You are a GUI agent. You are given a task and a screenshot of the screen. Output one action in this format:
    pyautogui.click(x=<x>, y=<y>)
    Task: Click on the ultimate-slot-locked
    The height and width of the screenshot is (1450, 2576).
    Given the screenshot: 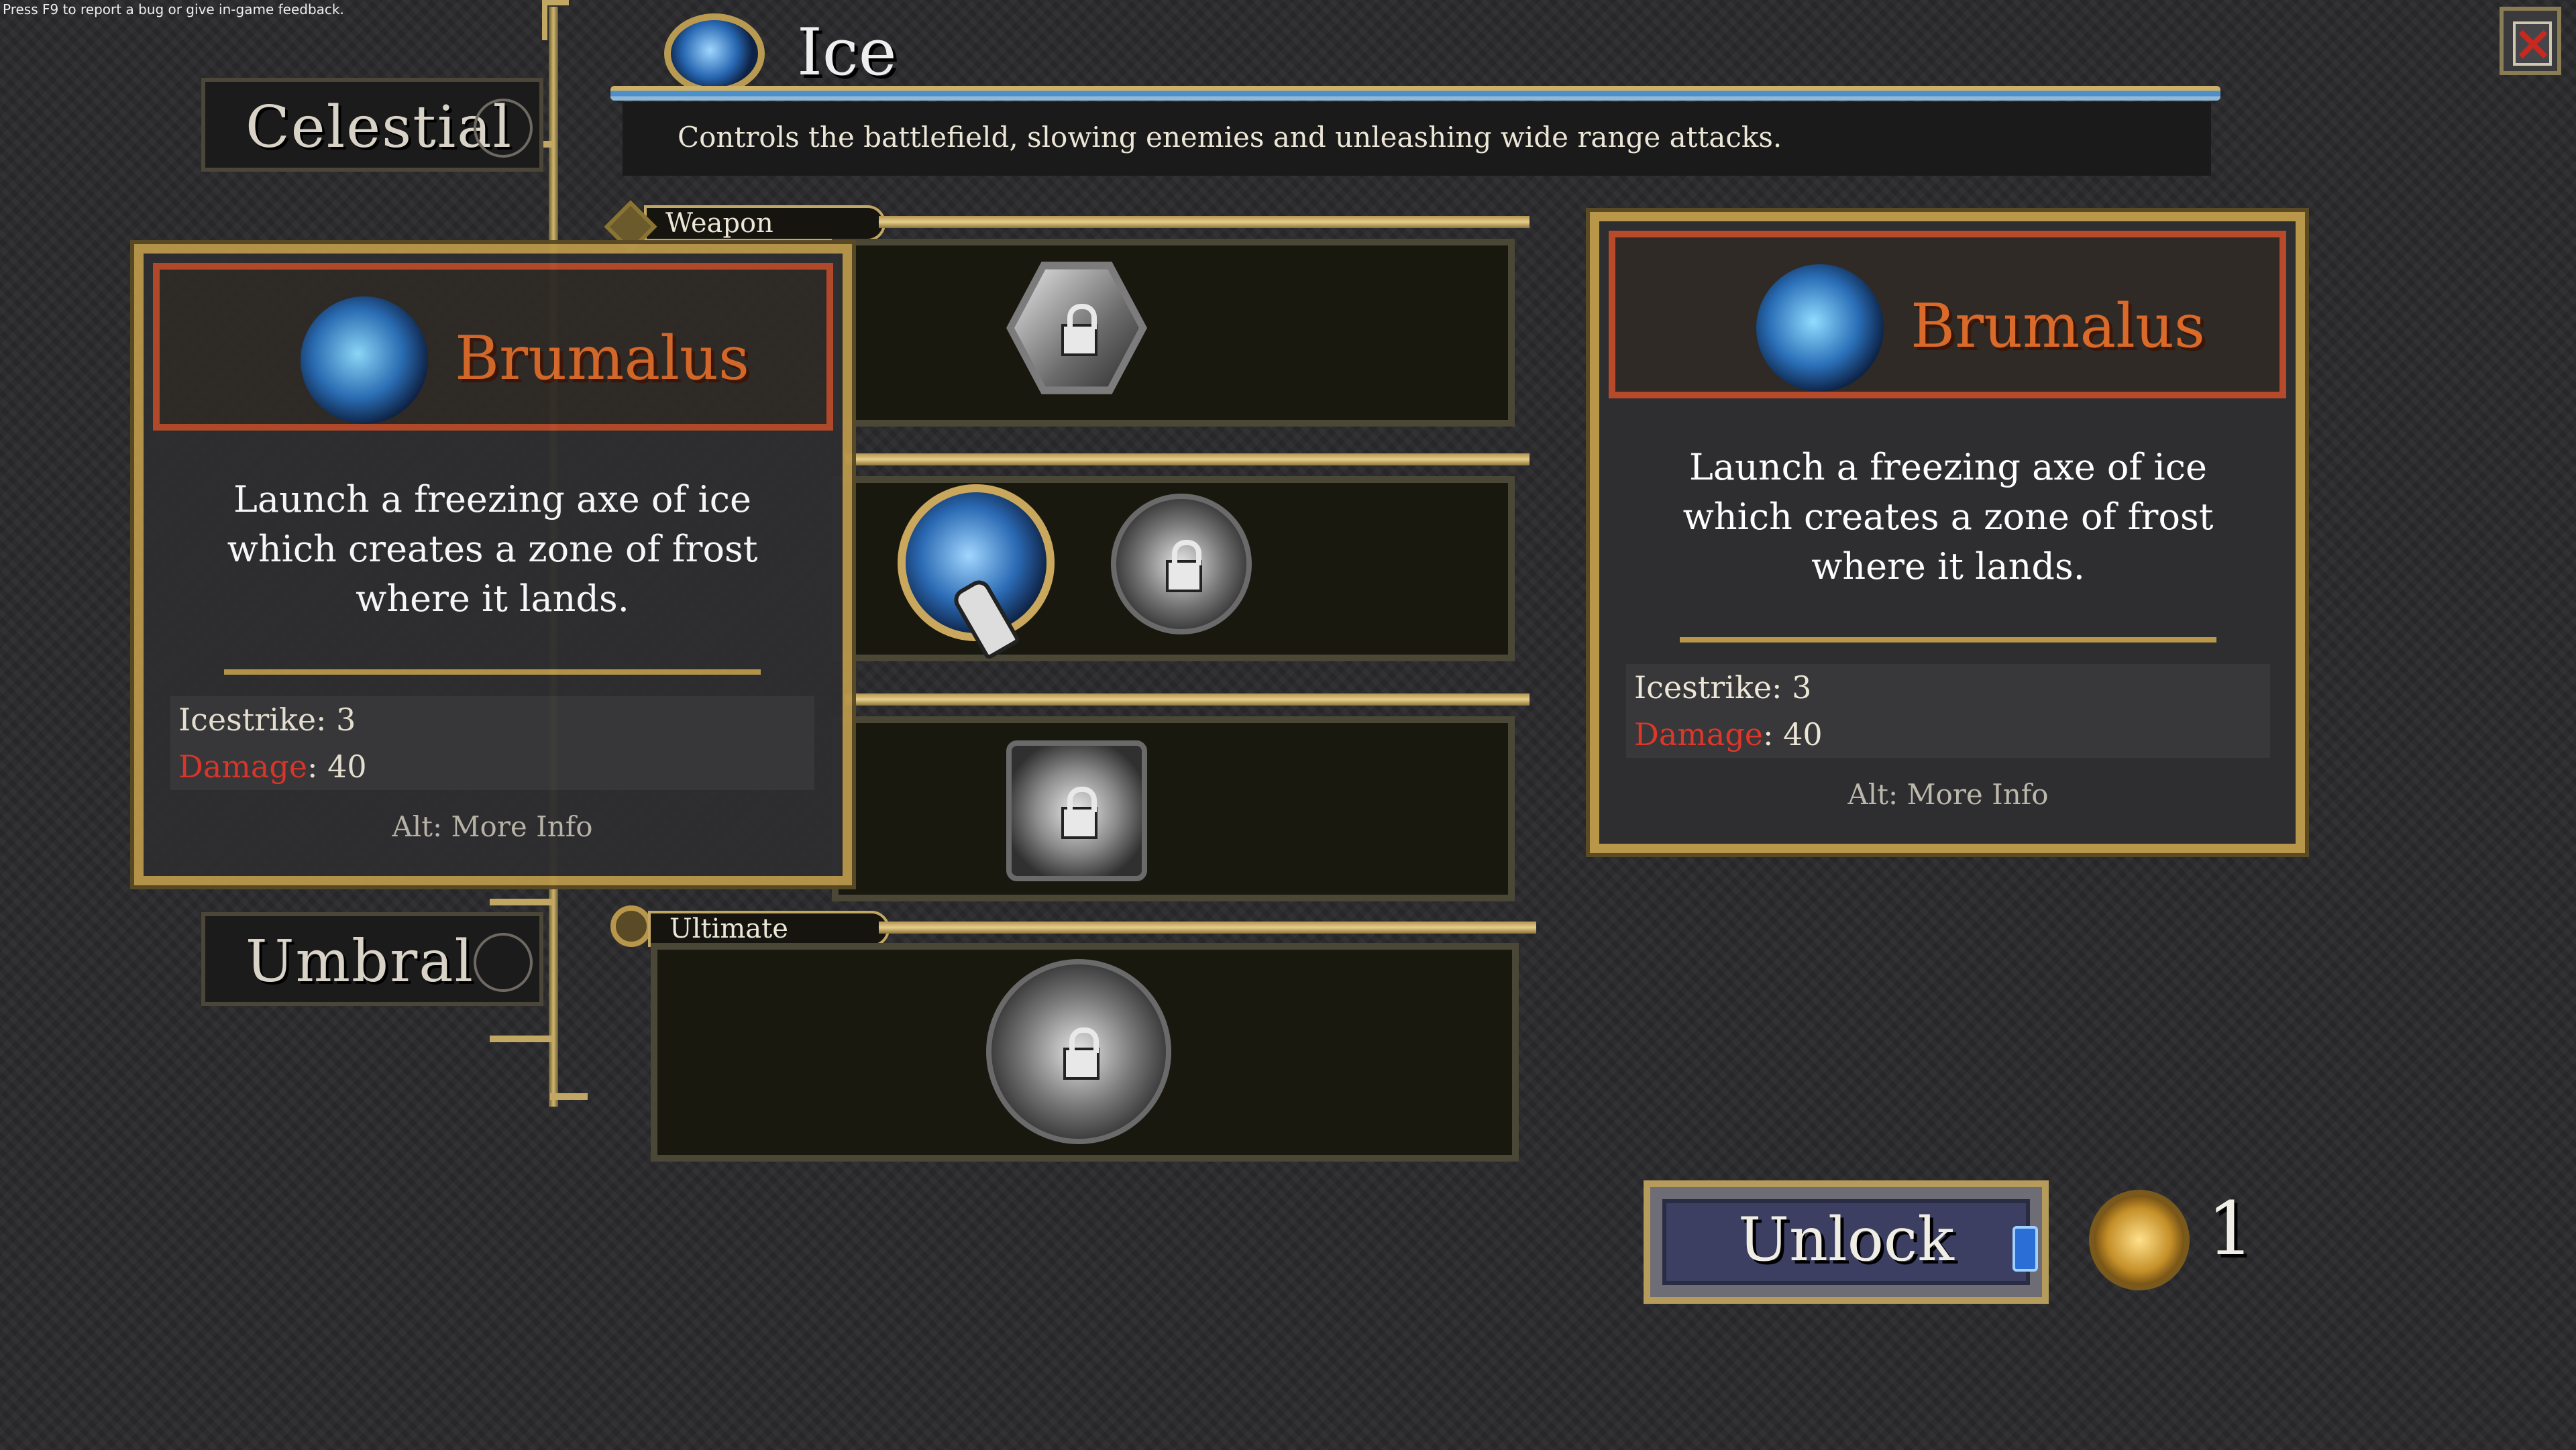 What is the action you would take?
    pyautogui.click(x=1078, y=1051)
    